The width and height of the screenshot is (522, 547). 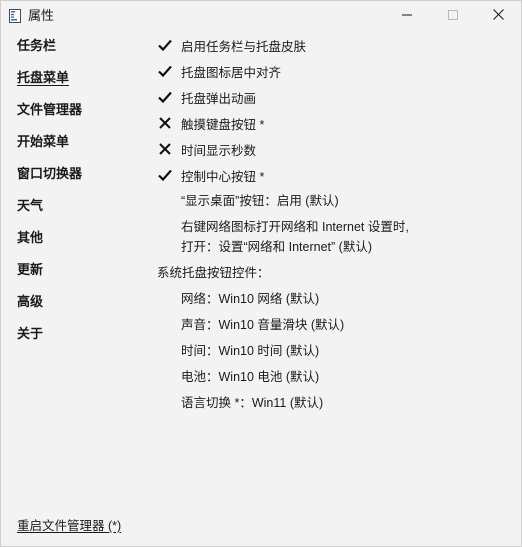 What do you see at coordinates (231, 72) in the screenshot?
I see `option-label: 托盘图标居中对齐` at bounding box center [231, 72].